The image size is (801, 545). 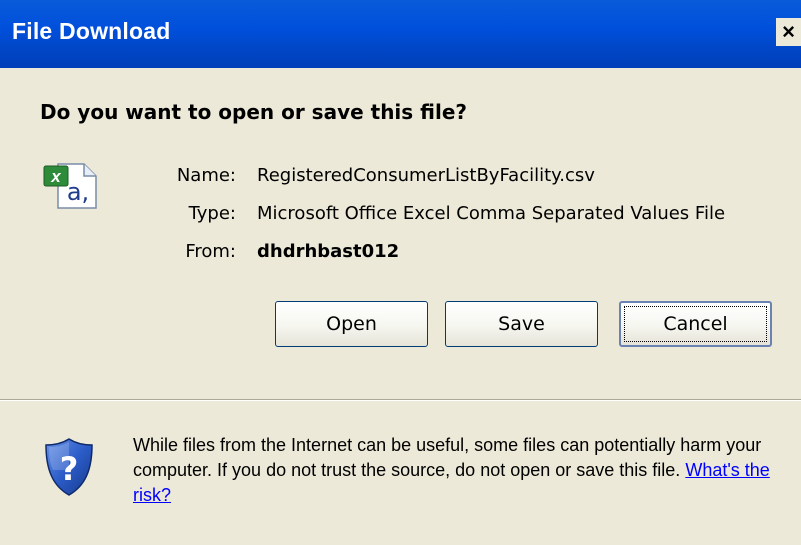 I want to click on save-button: Save, so click(x=521, y=324).